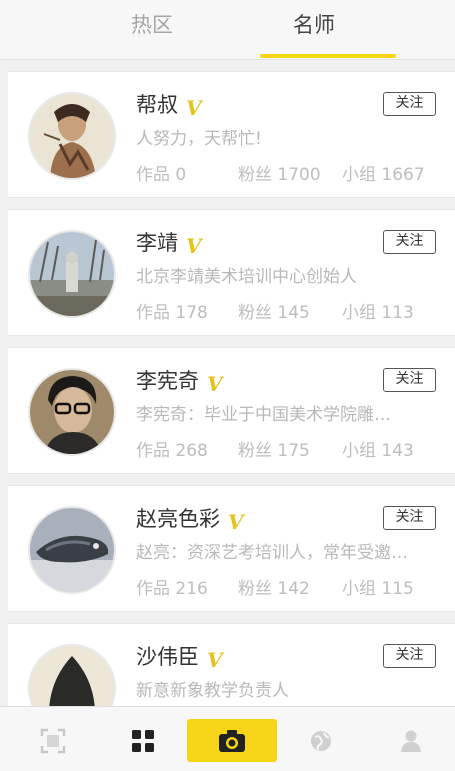 The image size is (455, 771). I want to click on teacher-description: 人努力，天帮忙!, so click(199, 139).